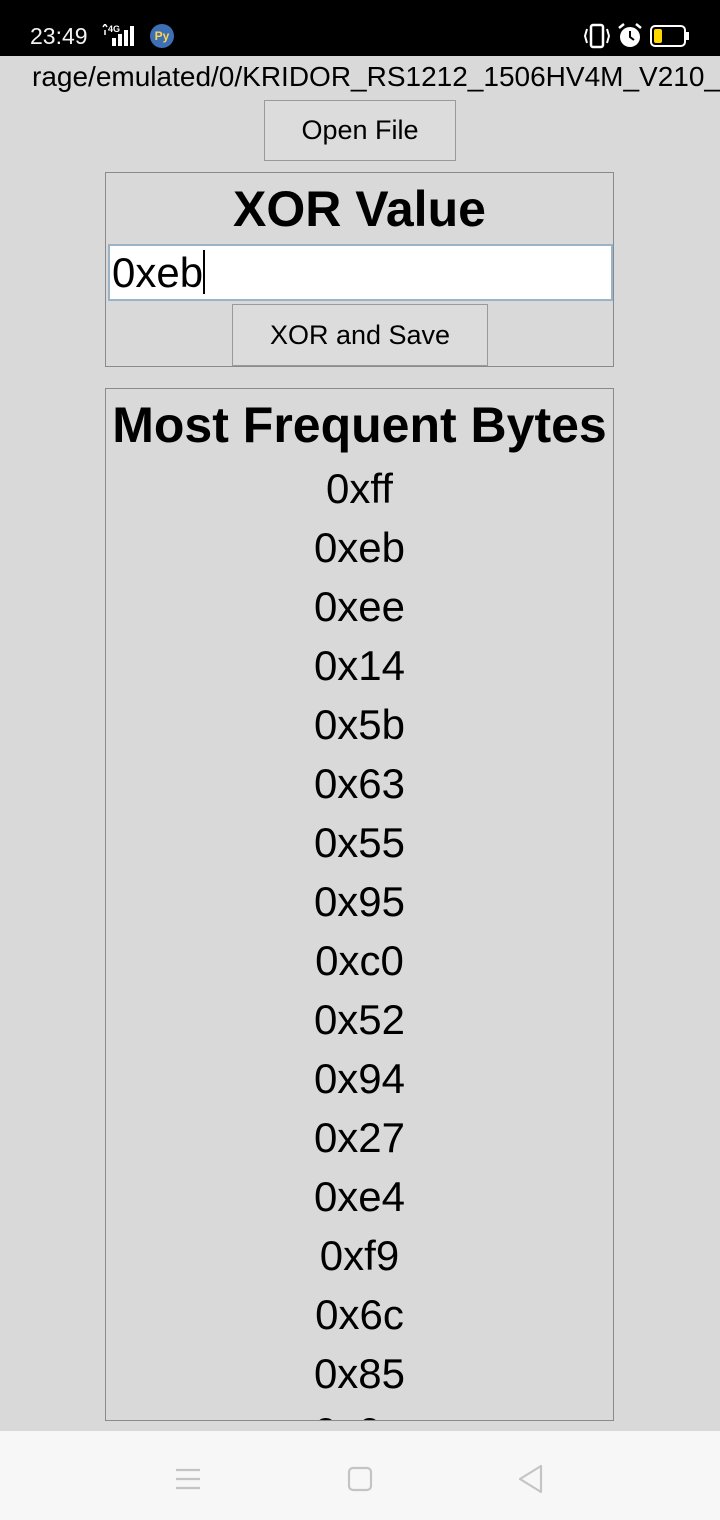  I want to click on list-item: 0xee, so click(359, 606).